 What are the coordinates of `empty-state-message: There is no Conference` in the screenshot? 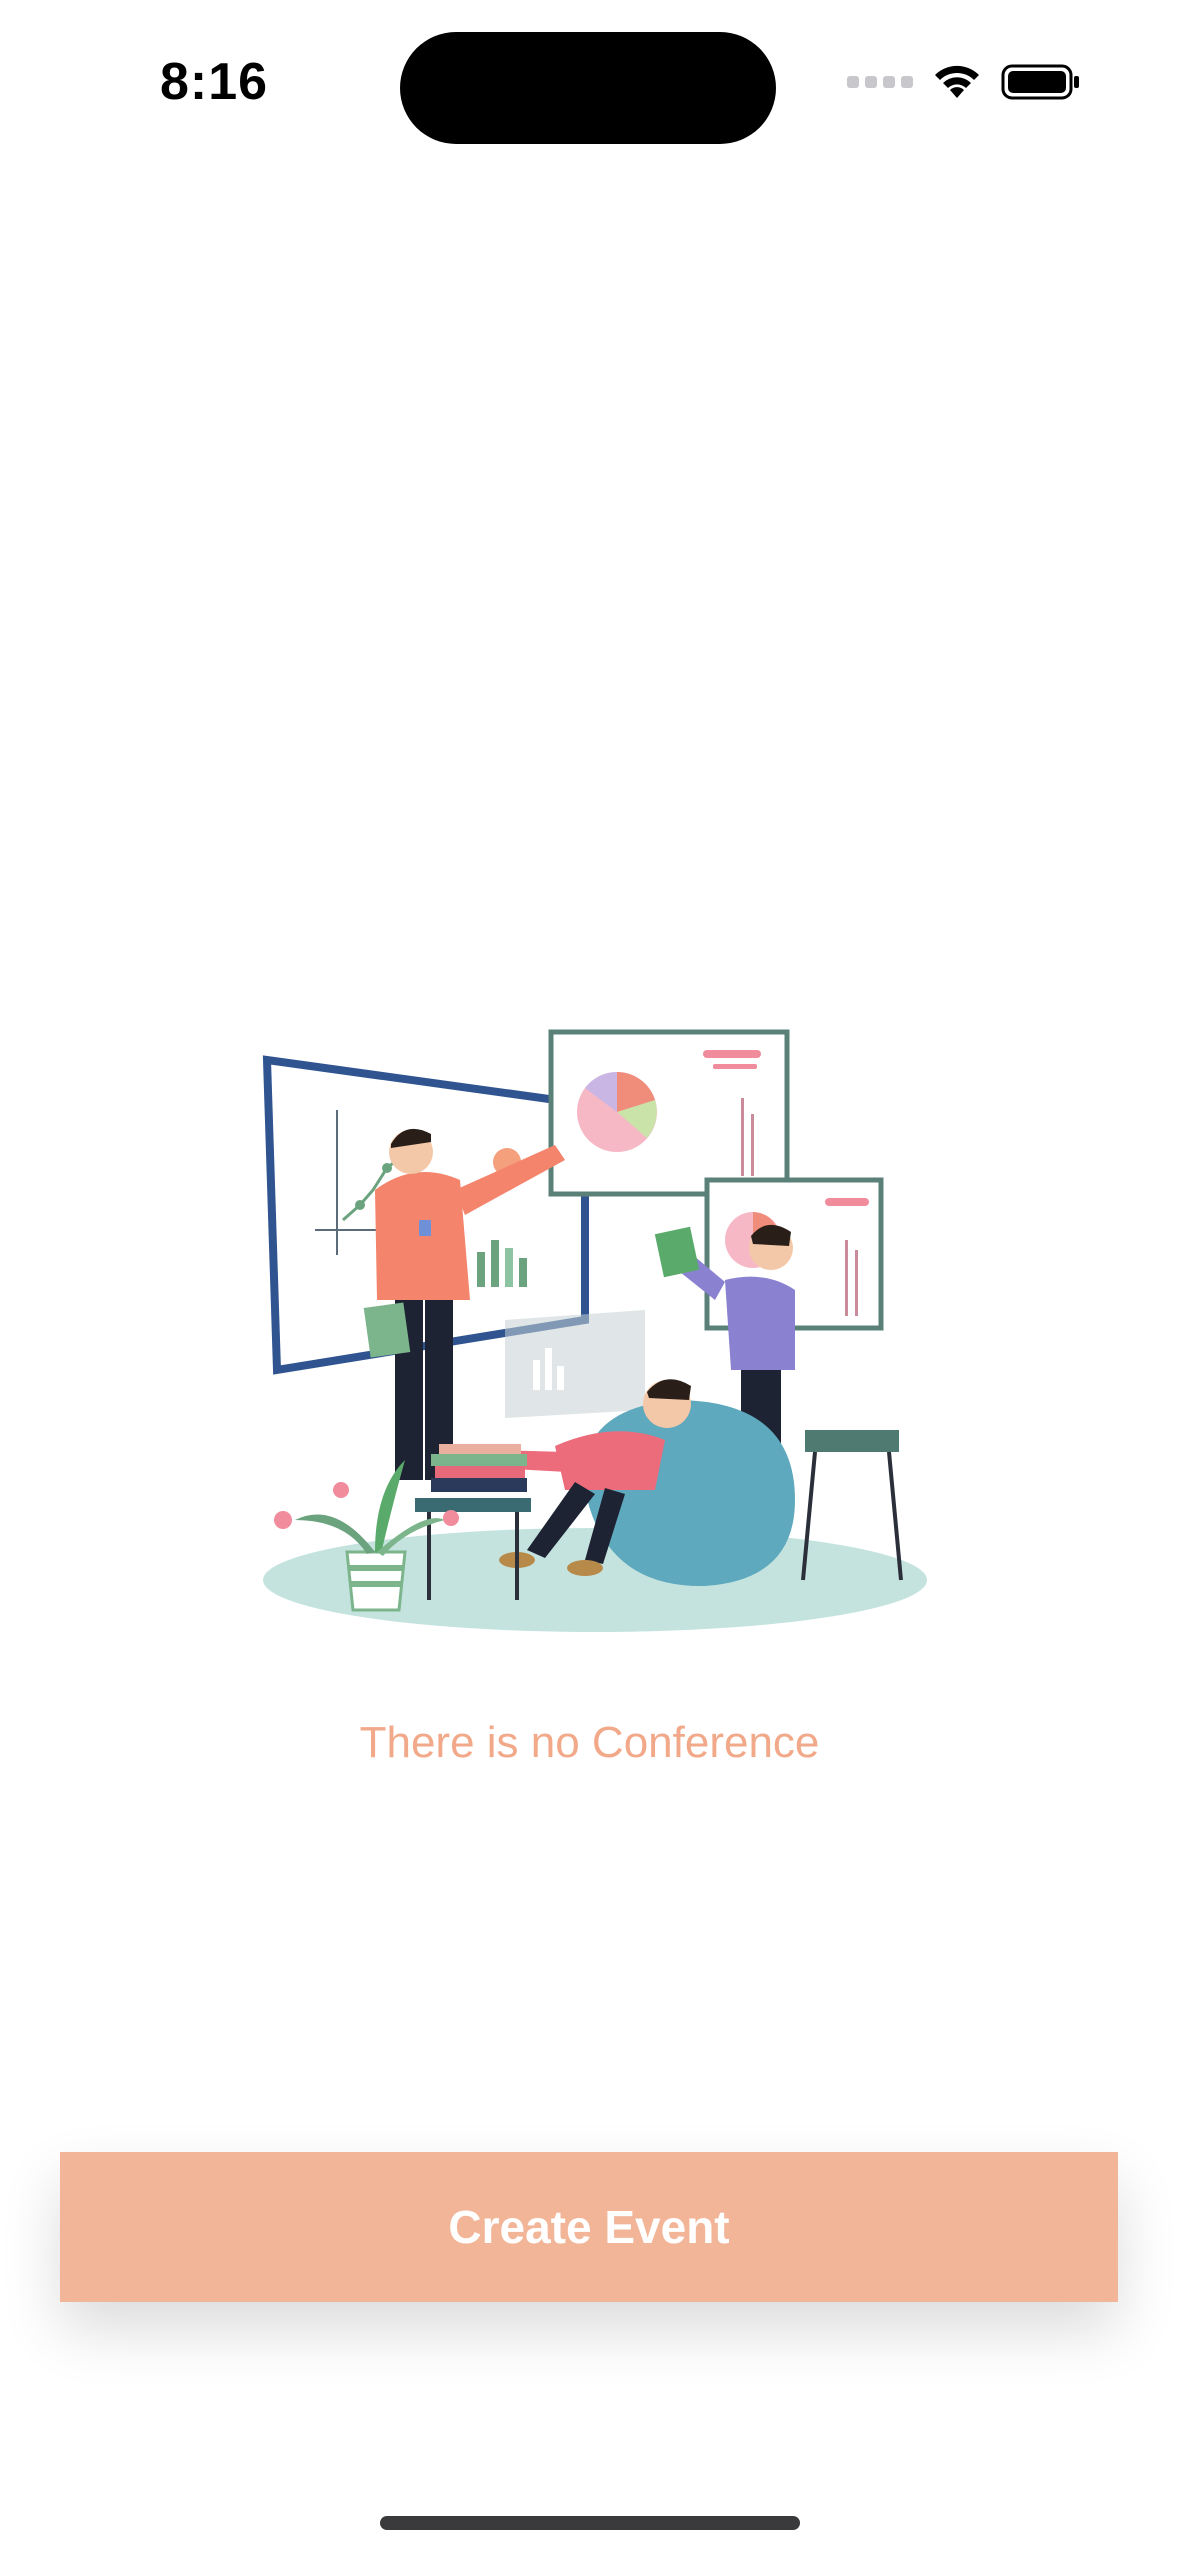 It's located at (589, 1742).